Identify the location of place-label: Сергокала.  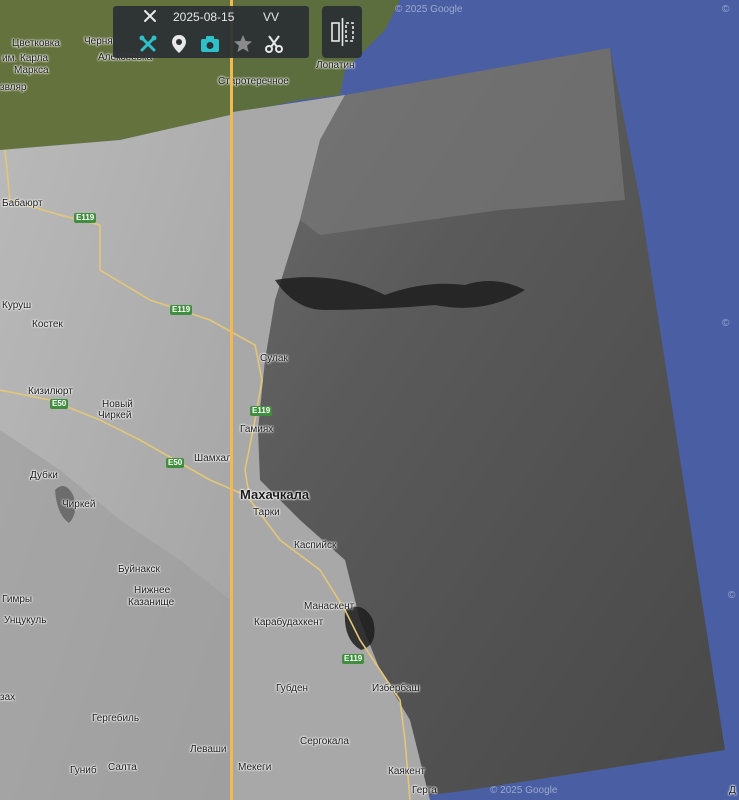
(324, 741).